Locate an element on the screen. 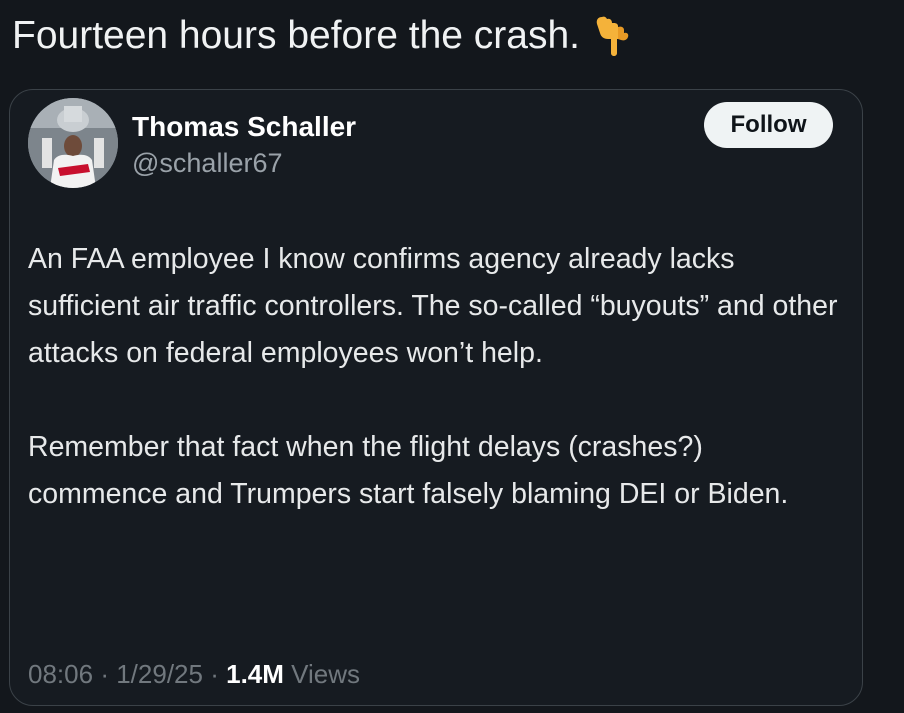 Image resolution: width=904 pixels, height=713 pixels. author-name: Thomas Schaller is located at coordinates (244, 127).